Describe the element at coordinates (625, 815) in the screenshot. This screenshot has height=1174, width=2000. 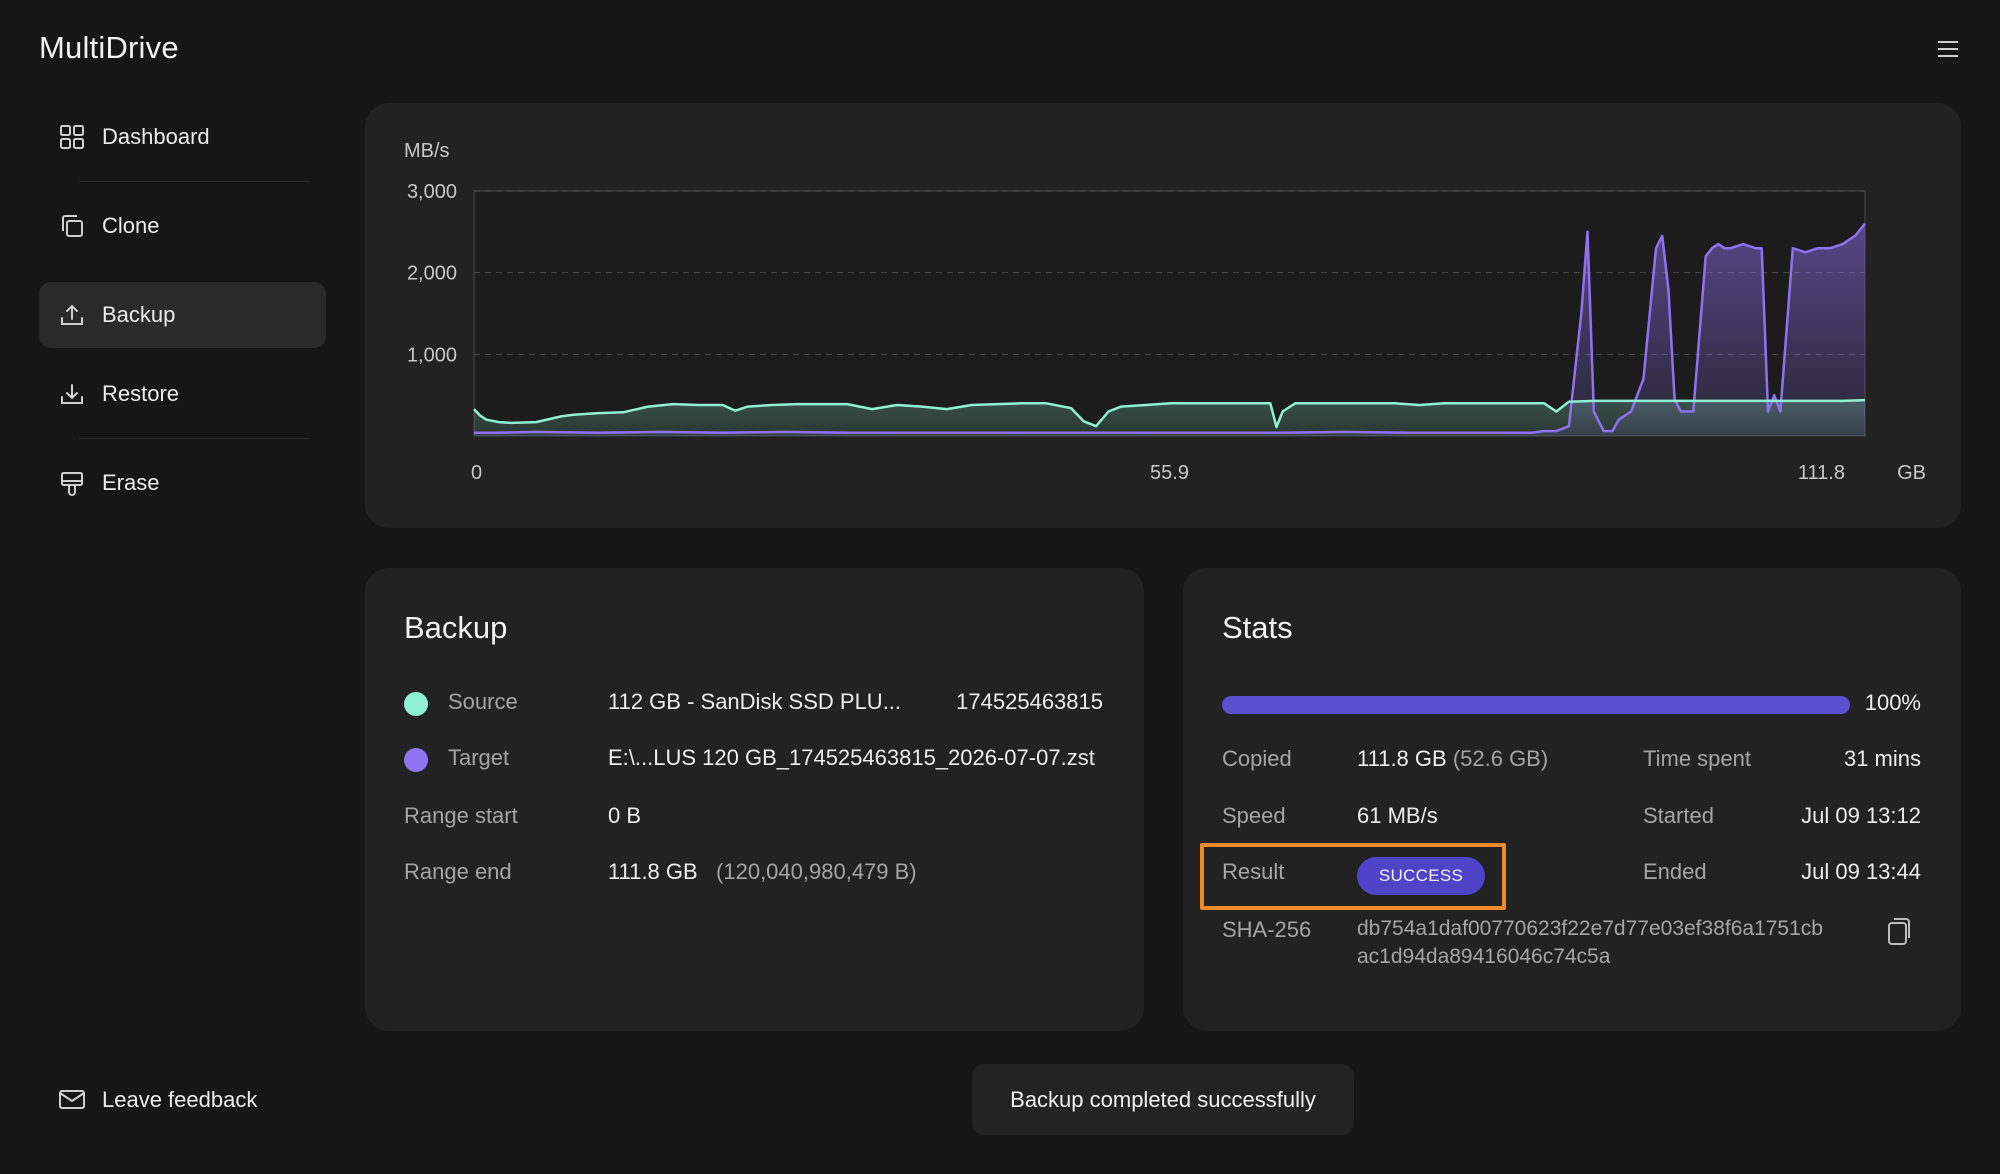
I see `range-start-value: 0 B` at that location.